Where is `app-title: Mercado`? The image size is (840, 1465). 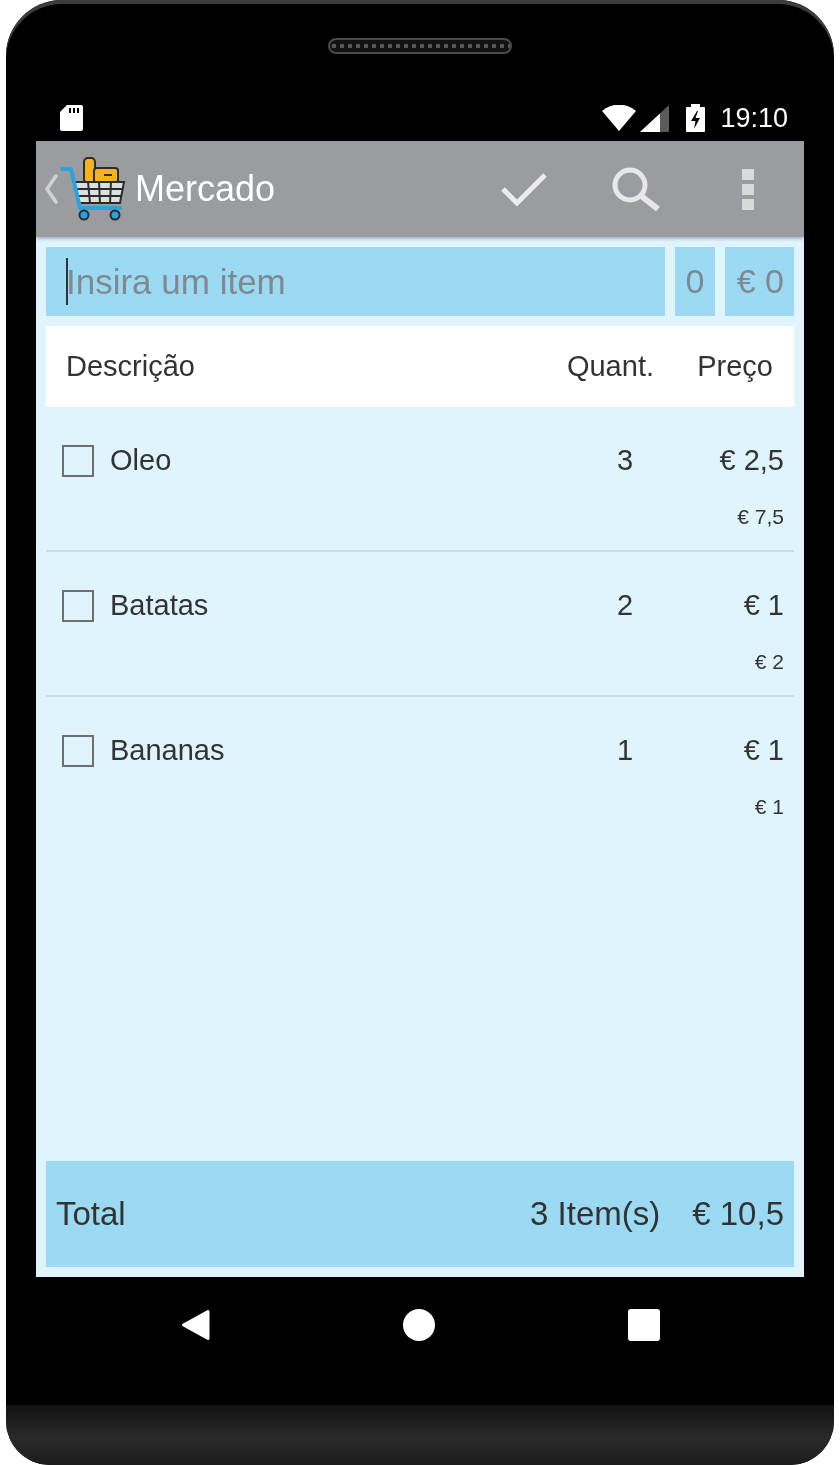 app-title: Mercado is located at coordinates (205, 189).